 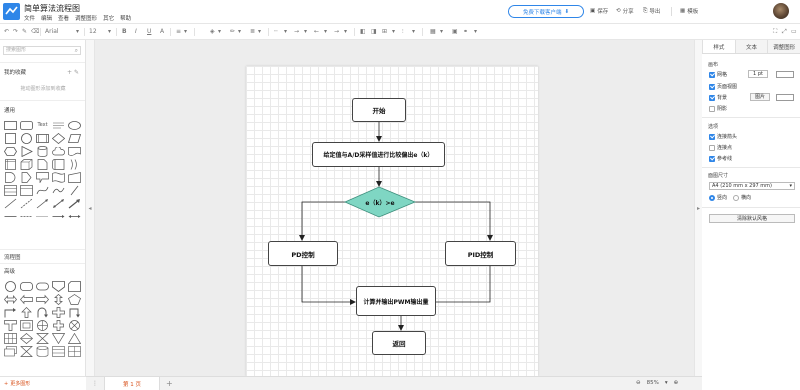 I want to click on barcode-shape, so click(x=58, y=351).